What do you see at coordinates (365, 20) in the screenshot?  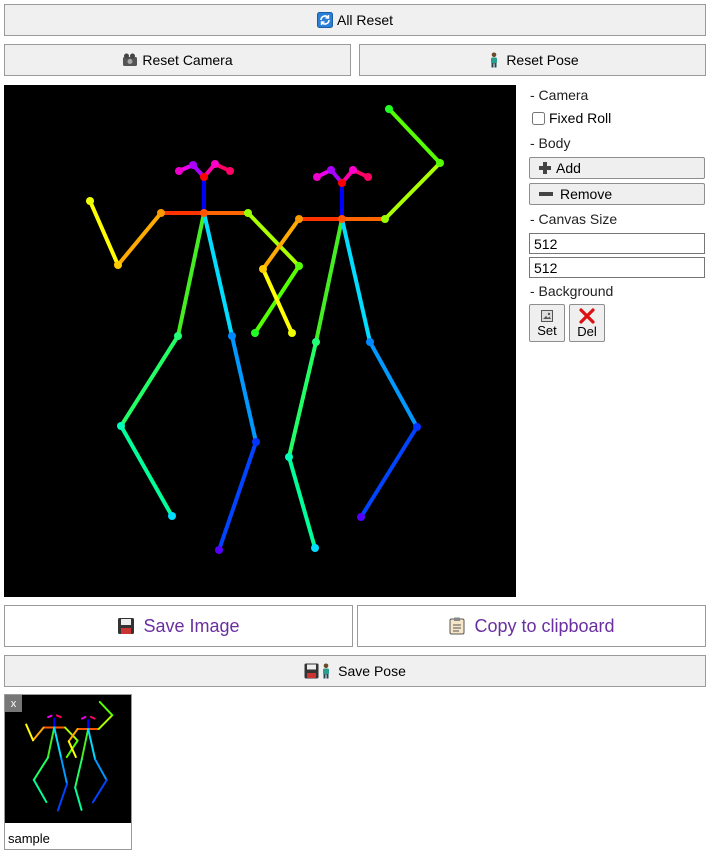 I see `all-reset-label: All Reset` at bounding box center [365, 20].